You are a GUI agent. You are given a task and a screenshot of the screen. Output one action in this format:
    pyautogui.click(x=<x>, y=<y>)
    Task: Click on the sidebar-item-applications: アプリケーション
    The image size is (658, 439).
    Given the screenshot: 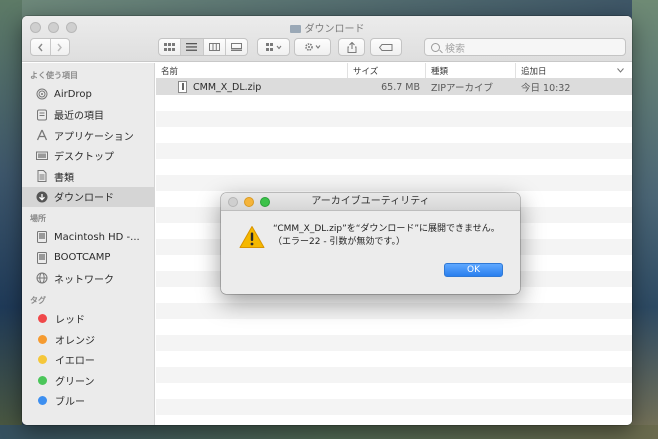 What is the action you would take?
    pyautogui.click(x=88, y=135)
    